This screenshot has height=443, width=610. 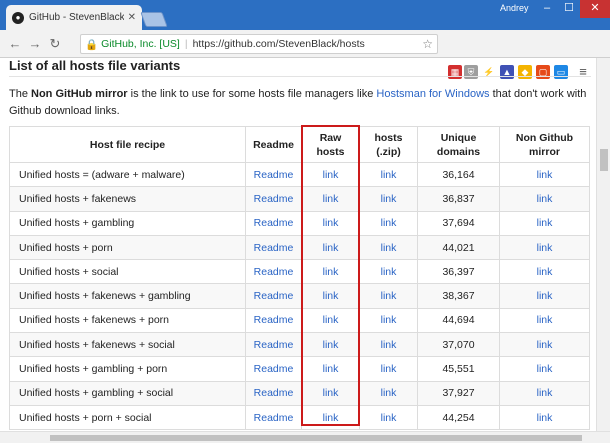 I want to click on back-arrow-icon: ←, so click(x=15, y=44).